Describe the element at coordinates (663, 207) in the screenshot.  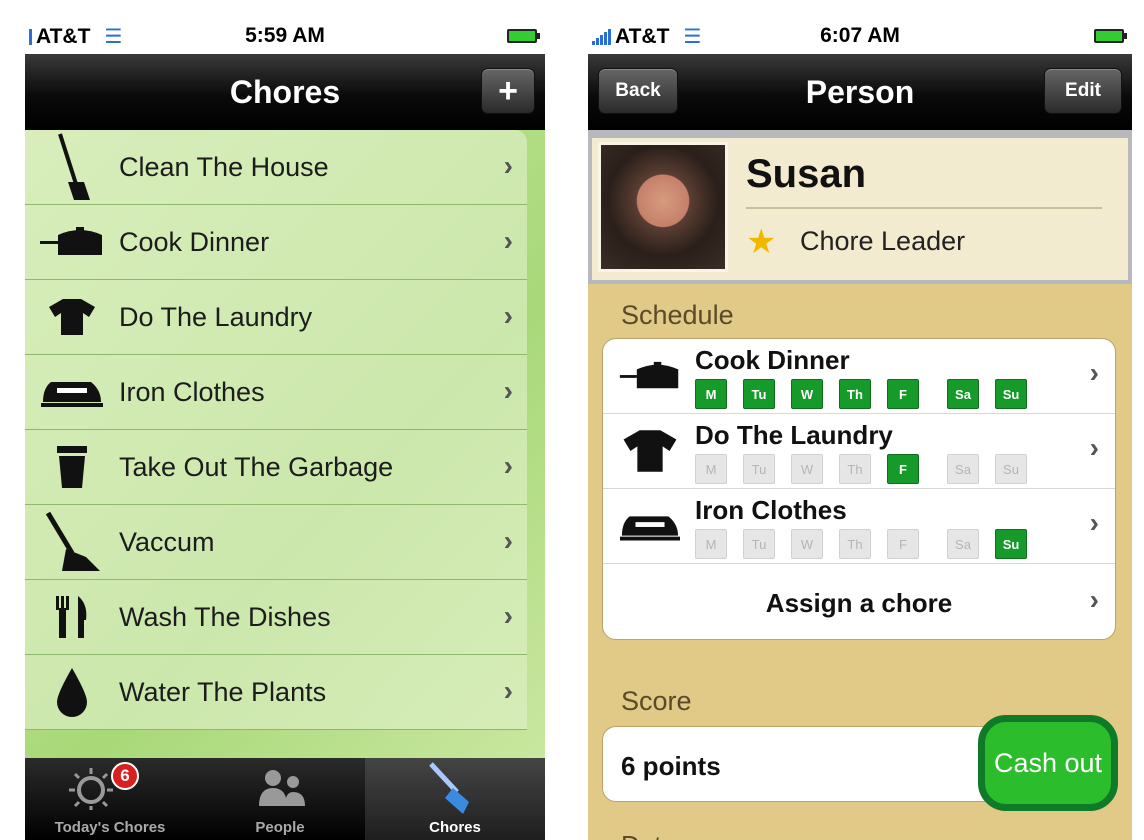
I see `avatar` at that location.